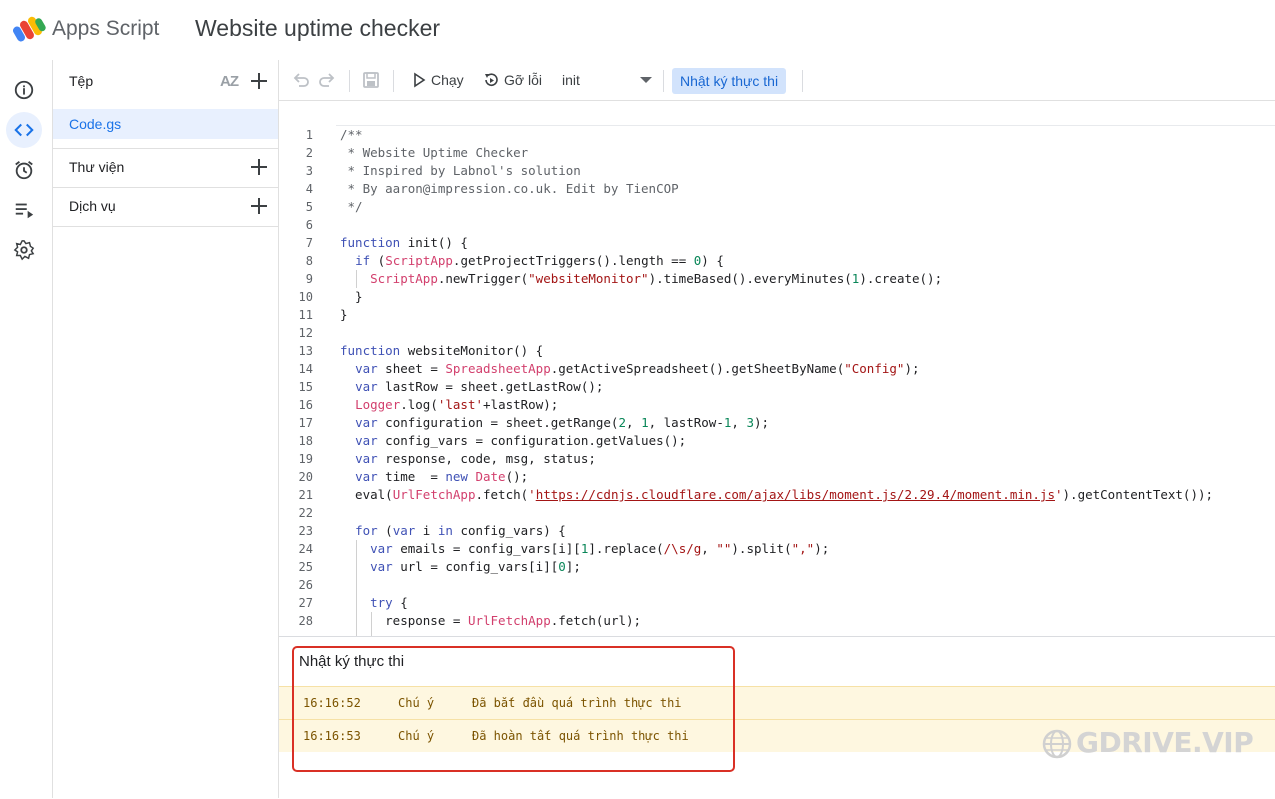  I want to click on services-row: Dịch vụ, so click(165, 206).